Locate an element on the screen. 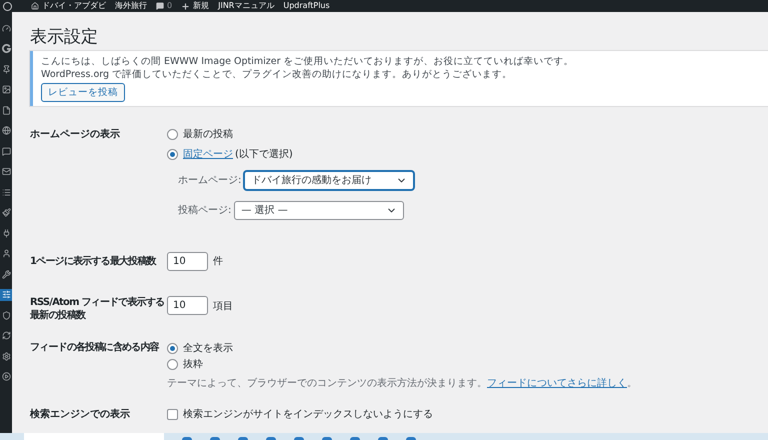 The height and width of the screenshot is (440, 768). static-page-link: 固定ページ is located at coordinates (208, 154).